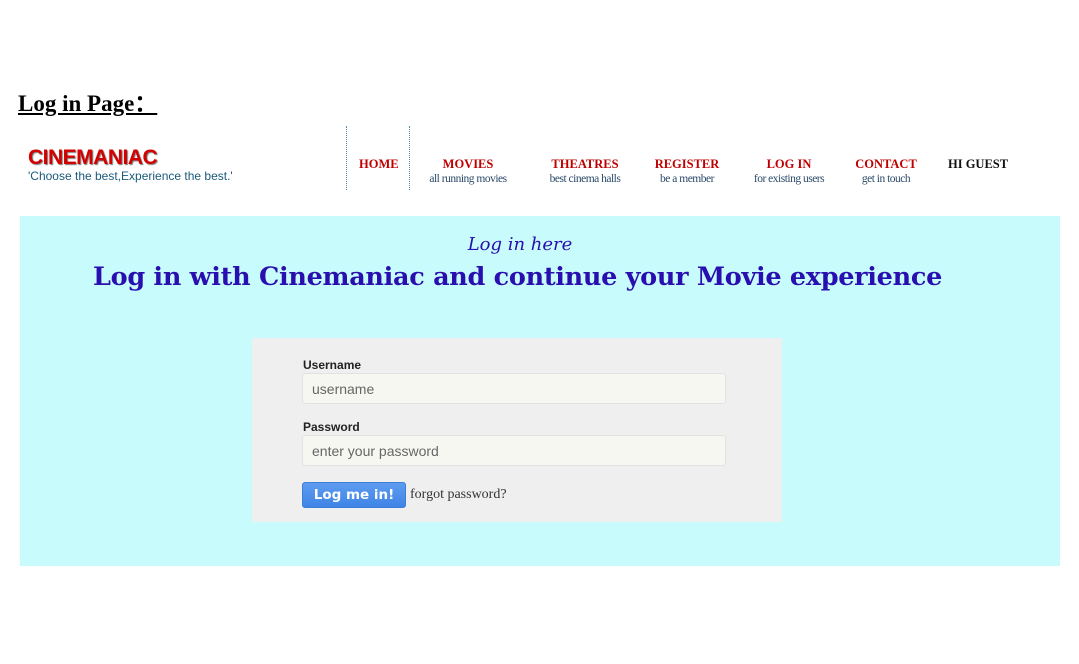 The width and height of the screenshot is (1079, 664). What do you see at coordinates (88, 103) in the screenshot?
I see `page-heading: Log in Page：` at bounding box center [88, 103].